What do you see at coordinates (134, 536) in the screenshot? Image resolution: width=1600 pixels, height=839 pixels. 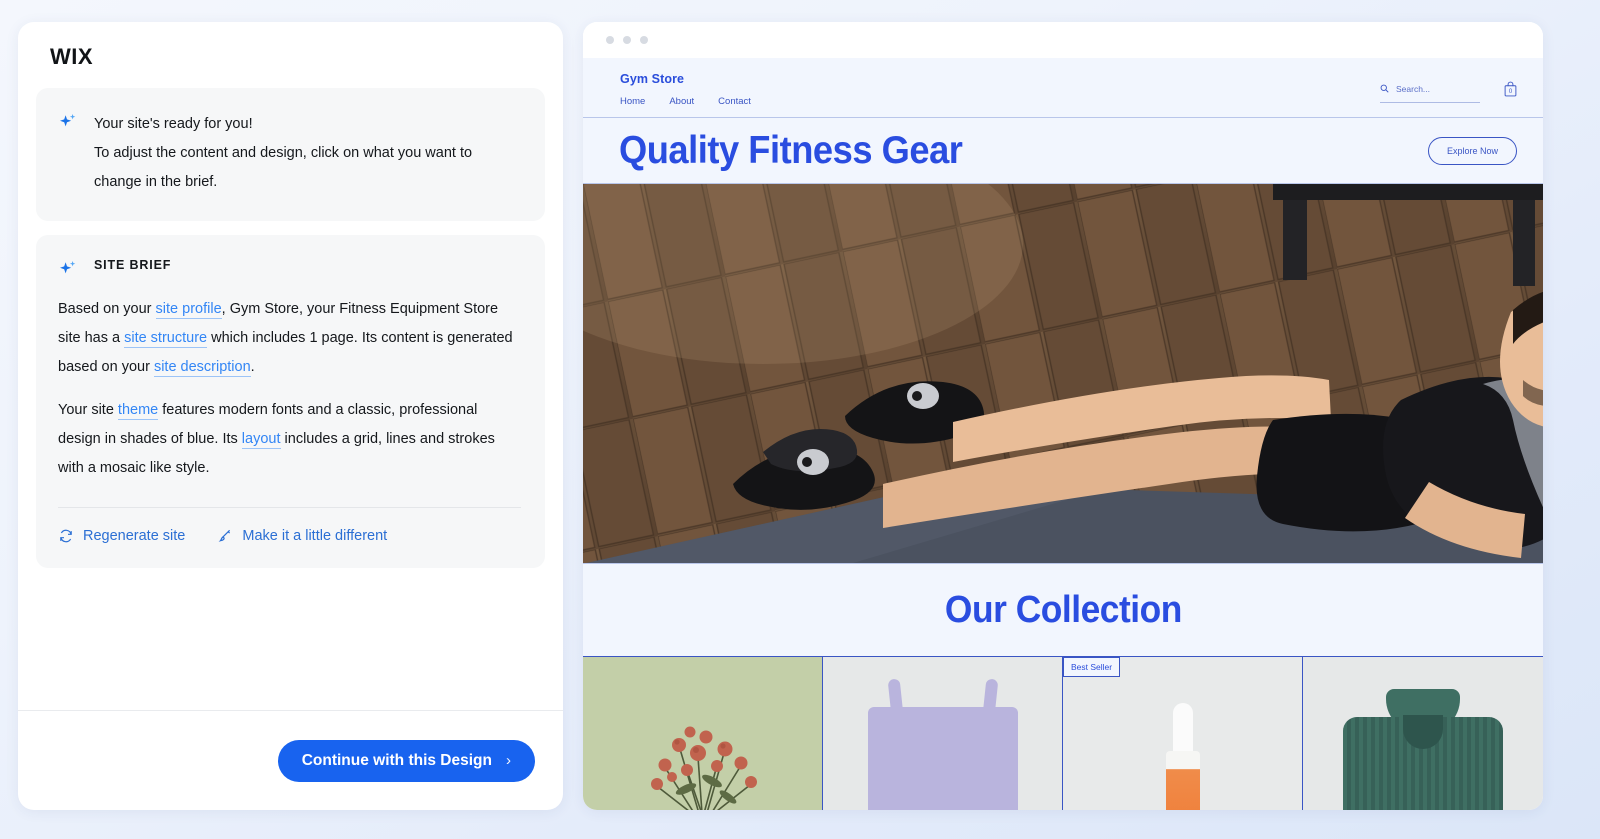 I see `regenerate-site-label: Regenerate site` at bounding box center [134, 536].